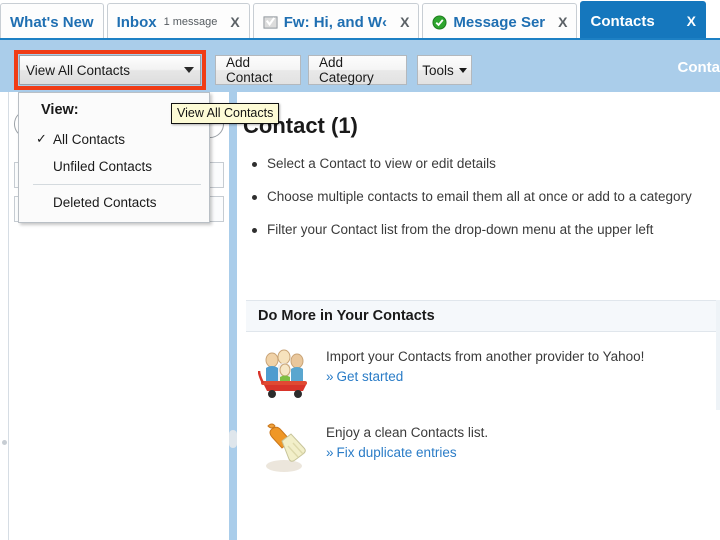 This screenshot has height=540, width=720. I want to click on green-check-icon, so click(439, 22).